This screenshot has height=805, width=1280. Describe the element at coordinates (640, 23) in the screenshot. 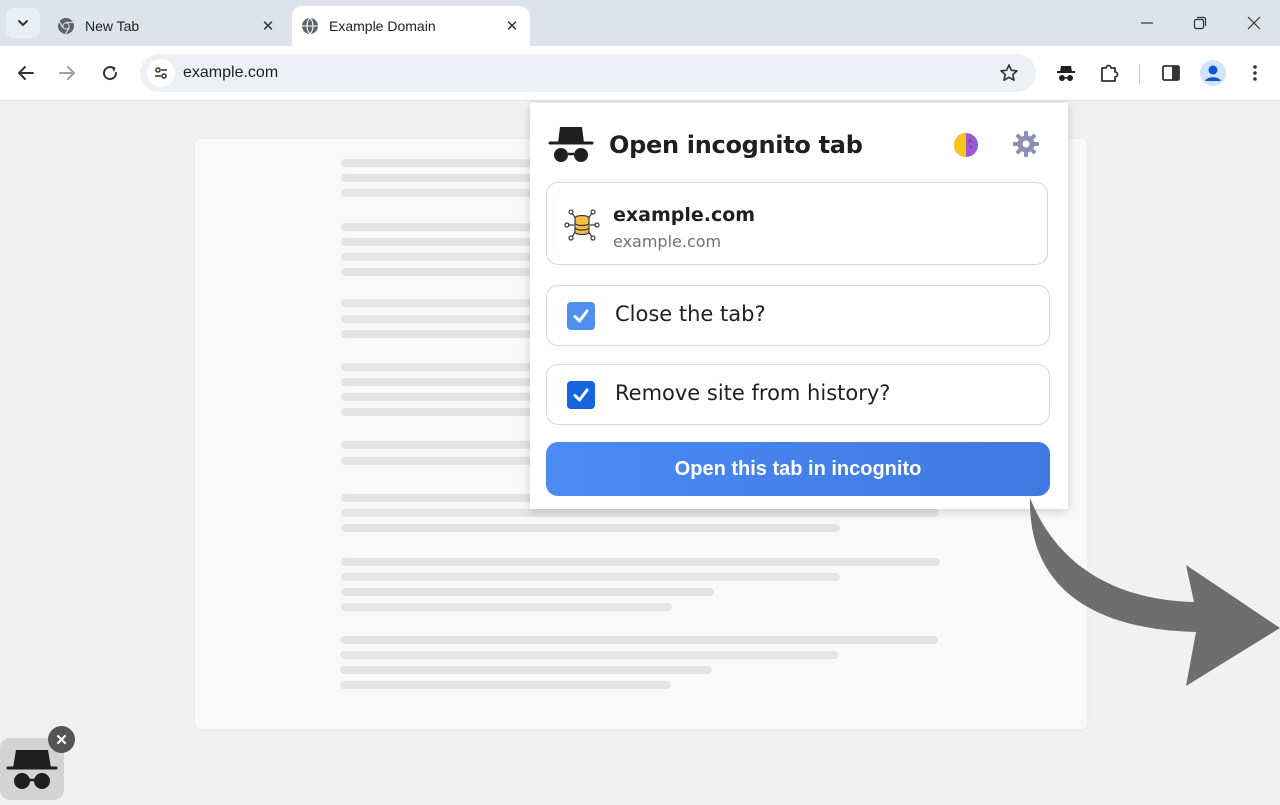

I see `tab-strip: New Tab ✕ Example Domain ✕` at that location.